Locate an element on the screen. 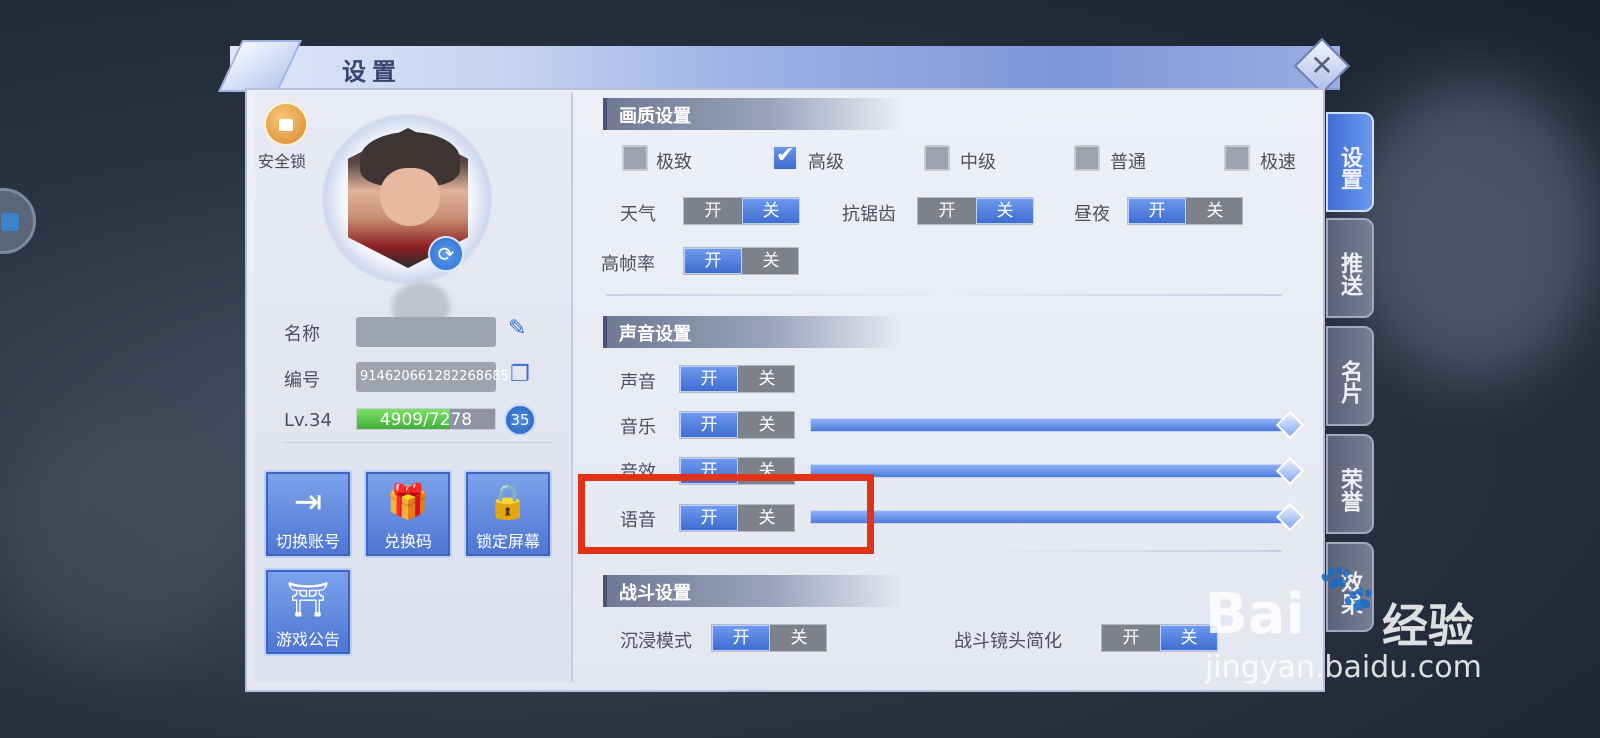 This screenshot has height=738, width=1600. name-label: 名称 is located at coordinates (302, 334).